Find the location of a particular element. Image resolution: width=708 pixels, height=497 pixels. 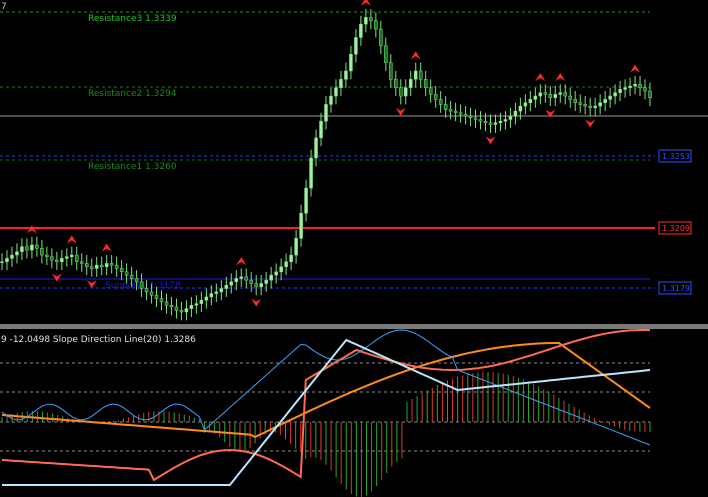

price-tag-lower: 1.3179 is located at coordinates (675, 288).